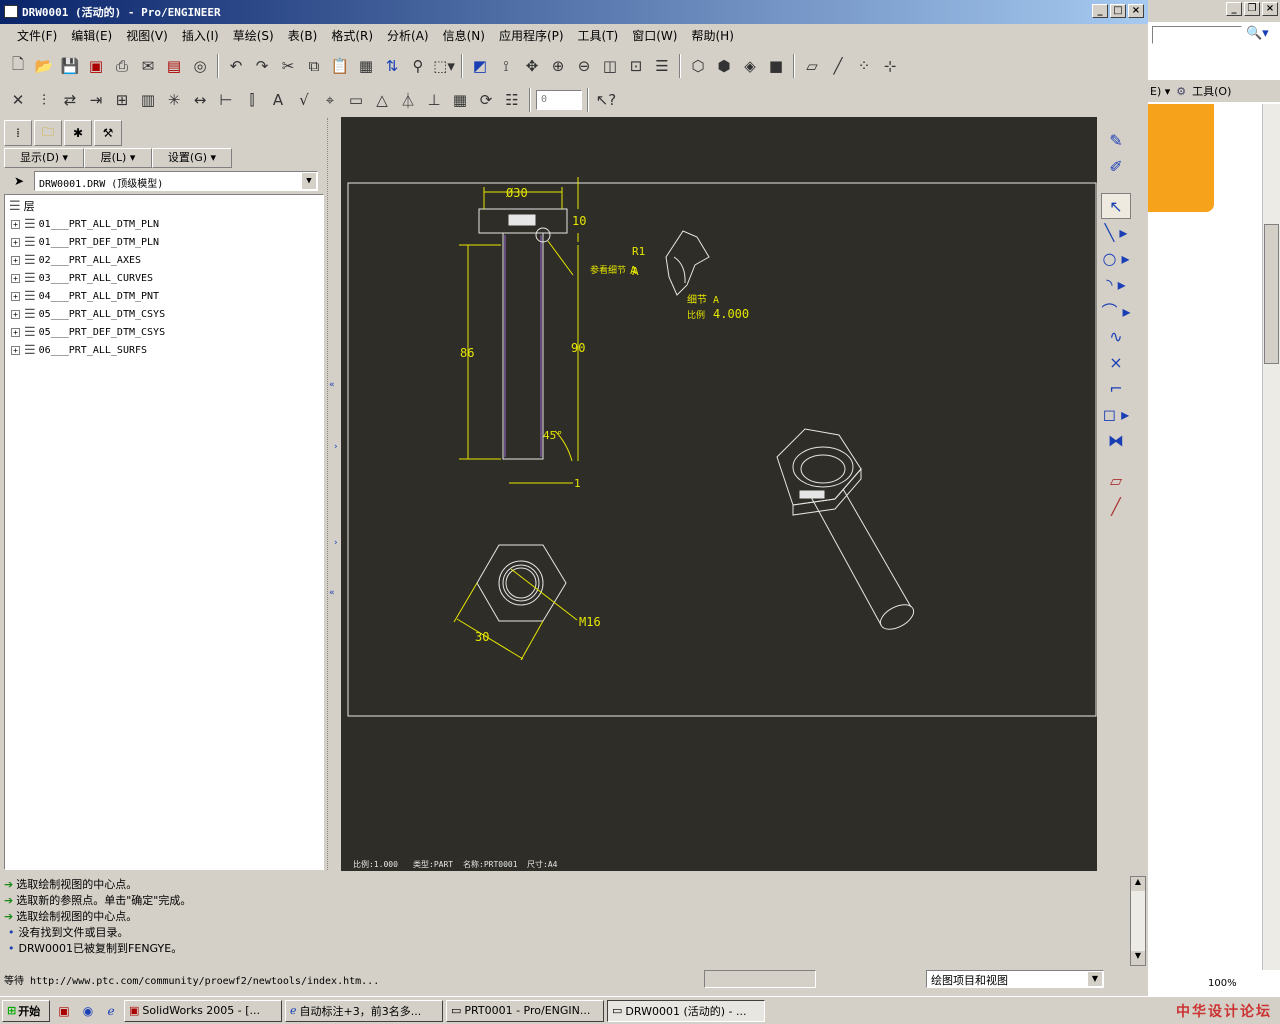 The height and width of the screenshot is (1024, 1280). I want to click on offset-tool-icon: ◻ ▸, so click(1116, 414).